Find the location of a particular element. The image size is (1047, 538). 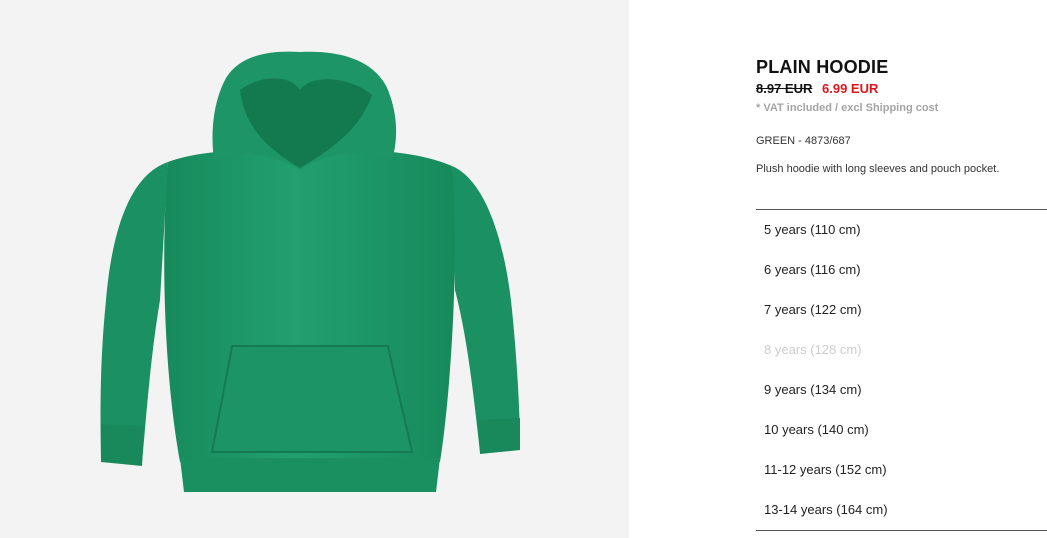

sale-price: 6.99 EUR is located at coordinates (850, 88).